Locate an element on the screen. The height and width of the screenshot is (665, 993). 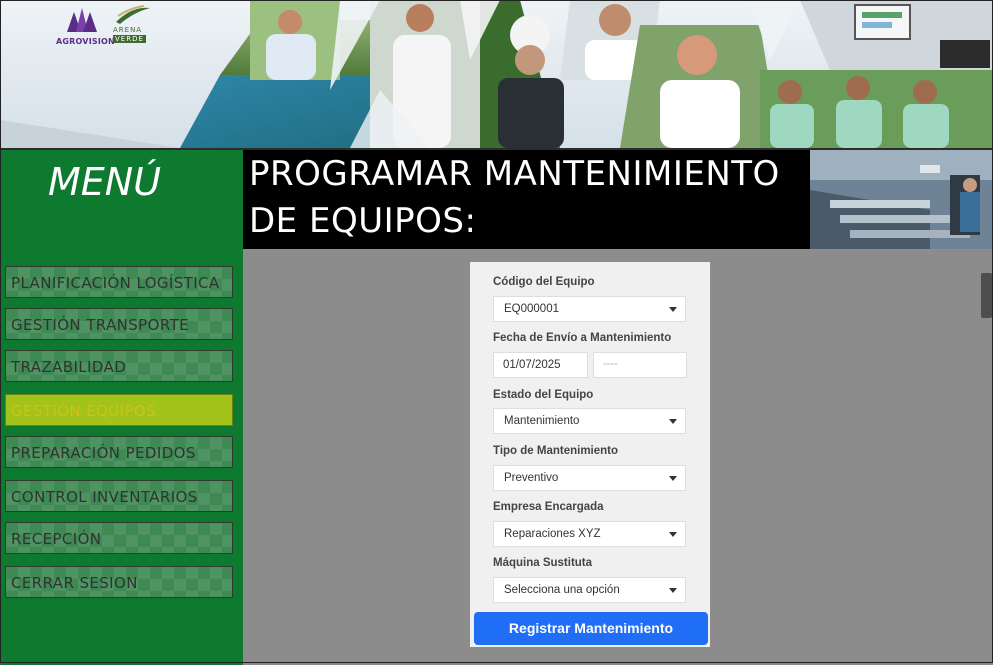
estado-select: Mantenimiento is located at coordinates (589, 421).